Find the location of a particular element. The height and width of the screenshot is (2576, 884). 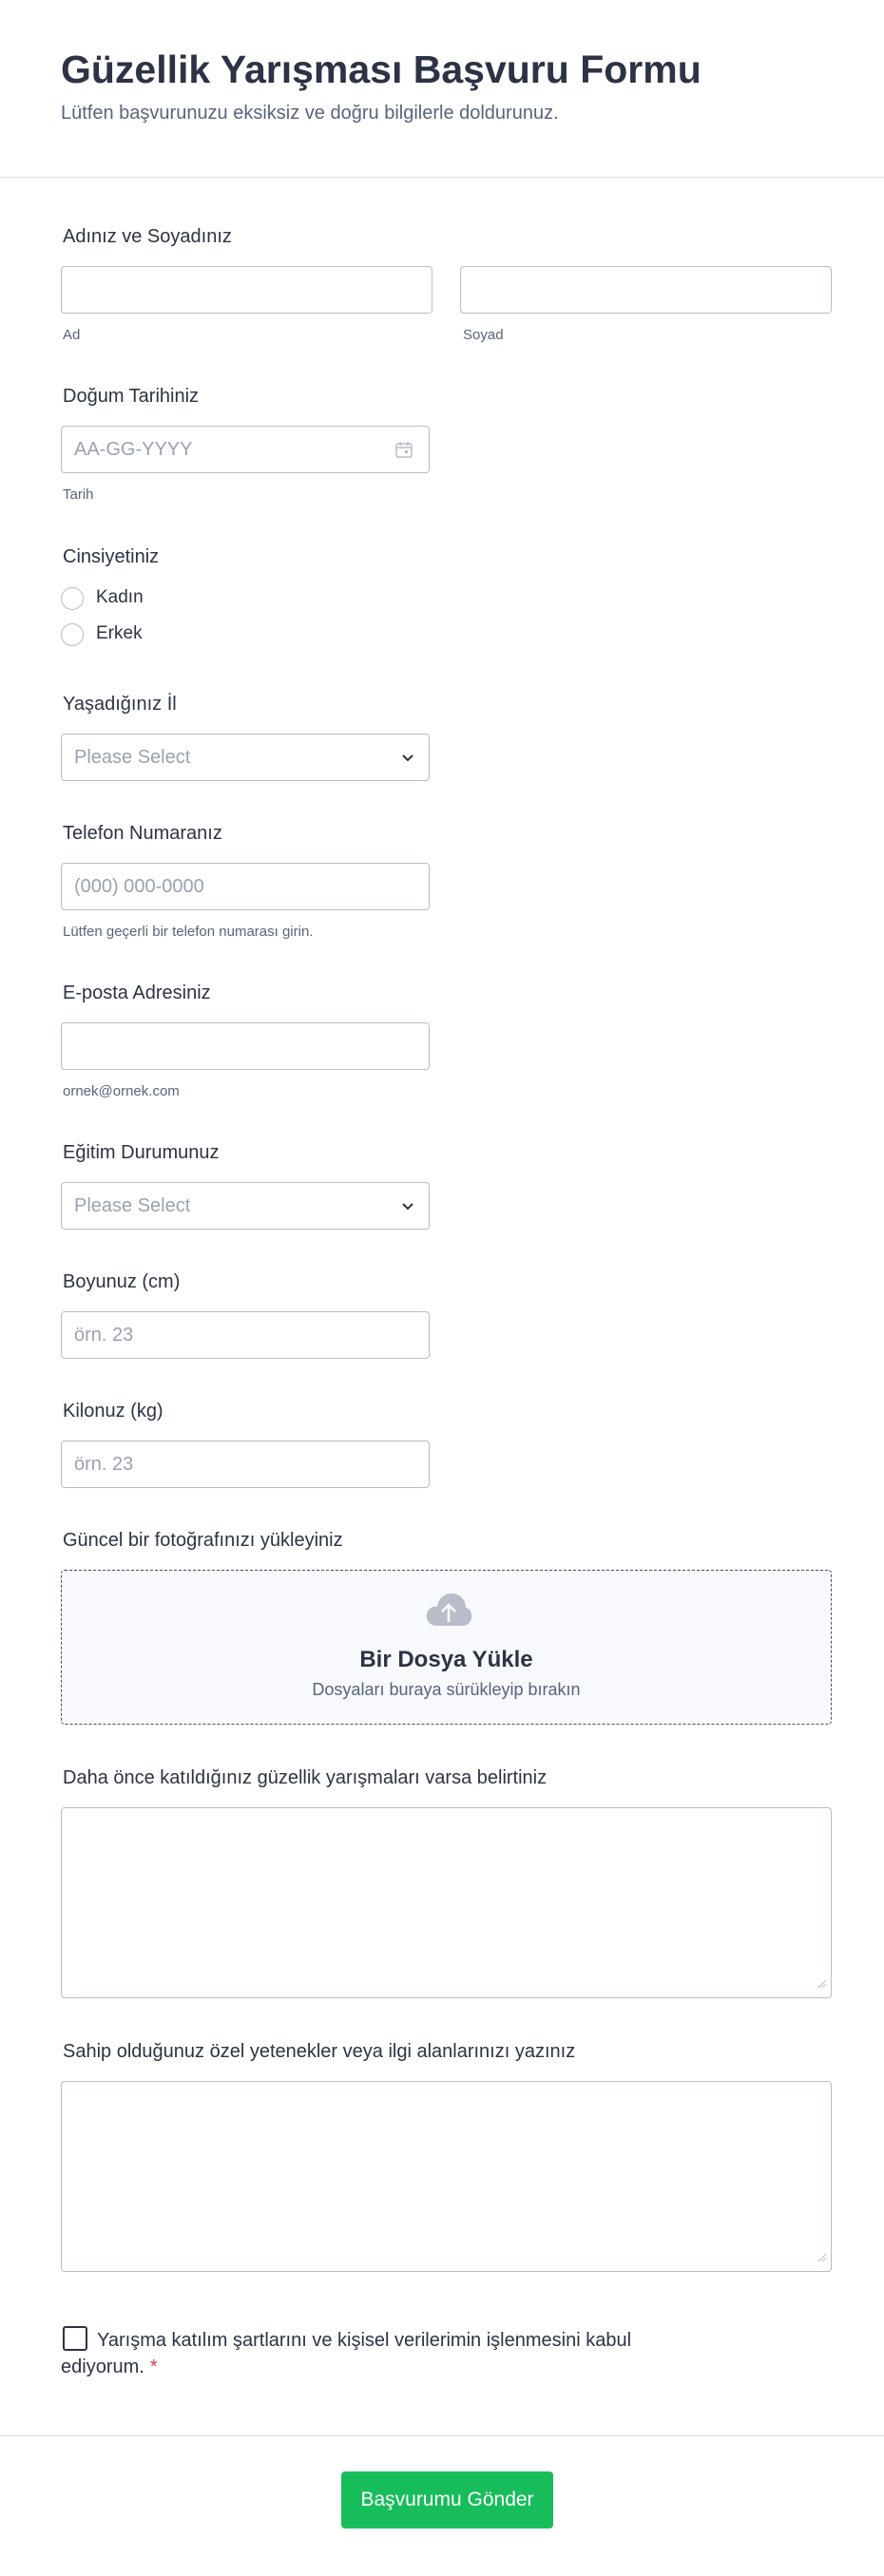

education-label: Eğitim Durumunuz is located at coordinates (142, 1152).